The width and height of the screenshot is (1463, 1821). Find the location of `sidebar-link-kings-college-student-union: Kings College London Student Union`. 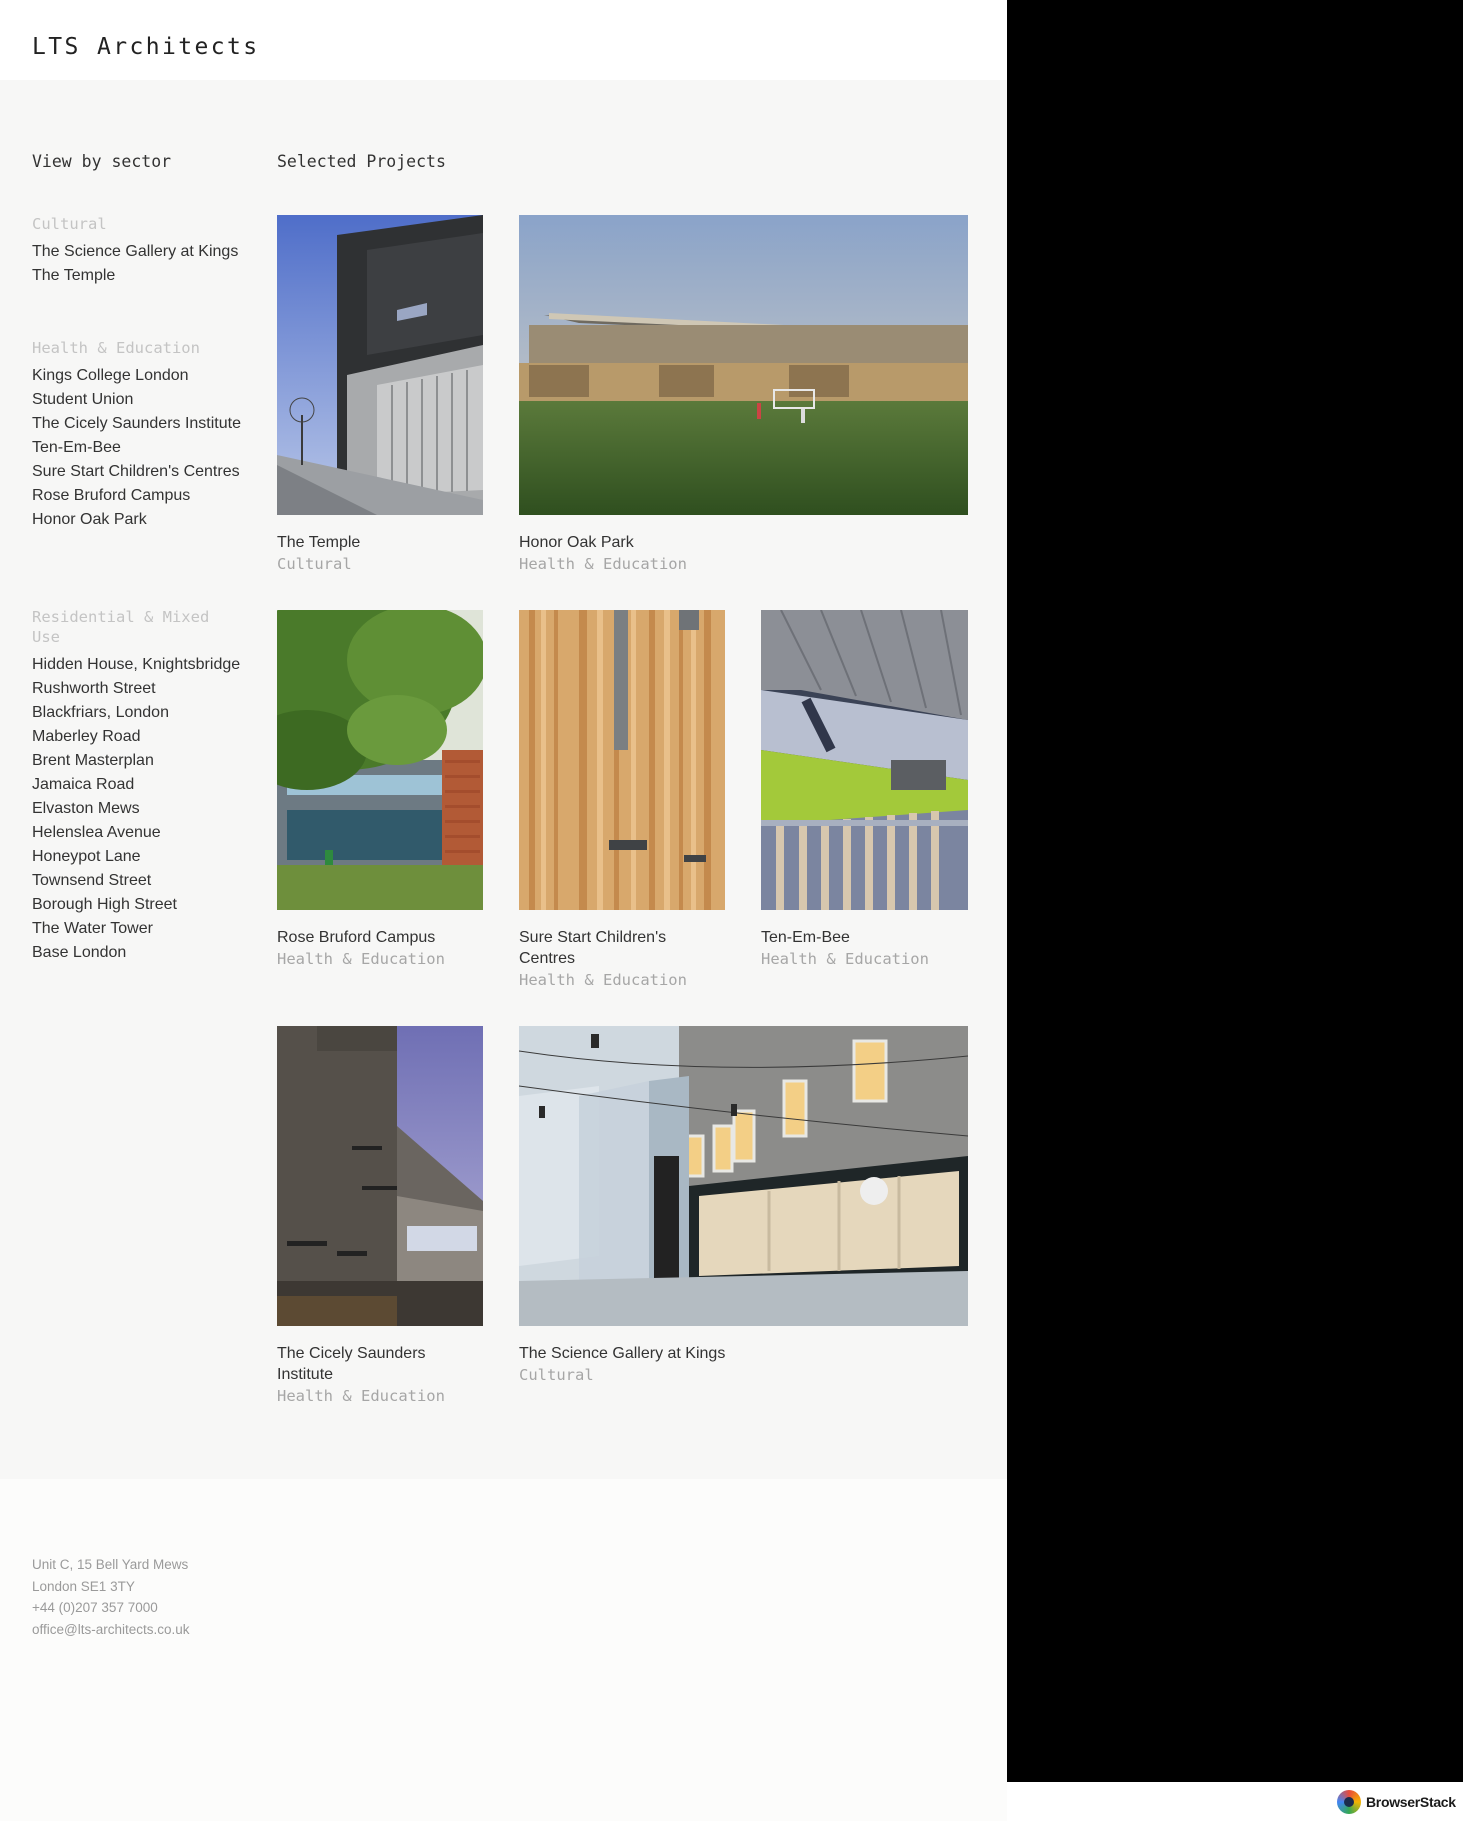

sidebar-link-kings-college-student-union: Kings College London Student Union is located at coordinates (137, 388).